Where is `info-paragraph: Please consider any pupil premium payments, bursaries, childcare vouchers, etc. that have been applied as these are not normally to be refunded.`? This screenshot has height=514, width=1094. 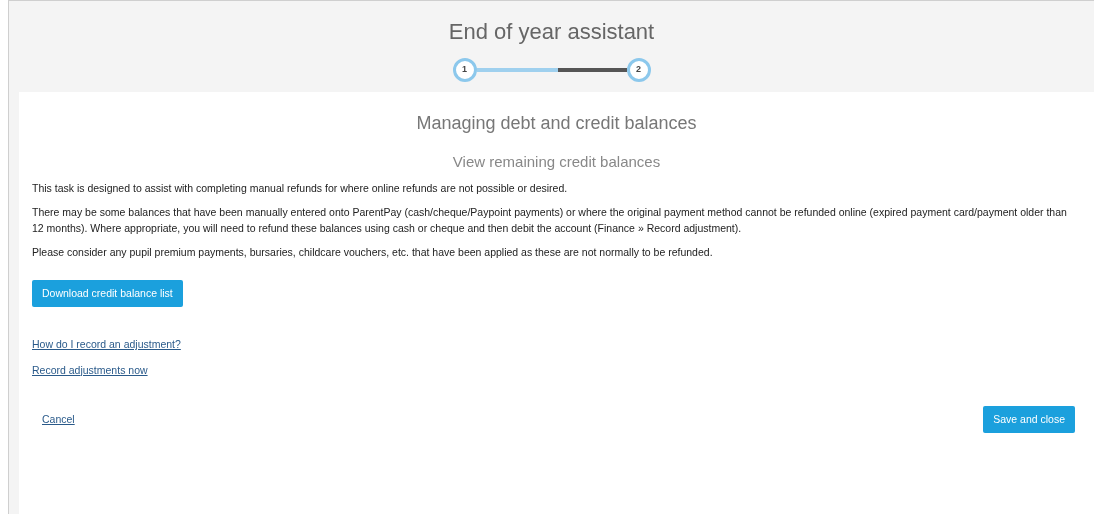
info-paragraph: Please consider any pupil premium payments, bursaries, childcare vouchers, etc. that have been applied as these are not normally to be refunded. is located at coordinates (373, 252).